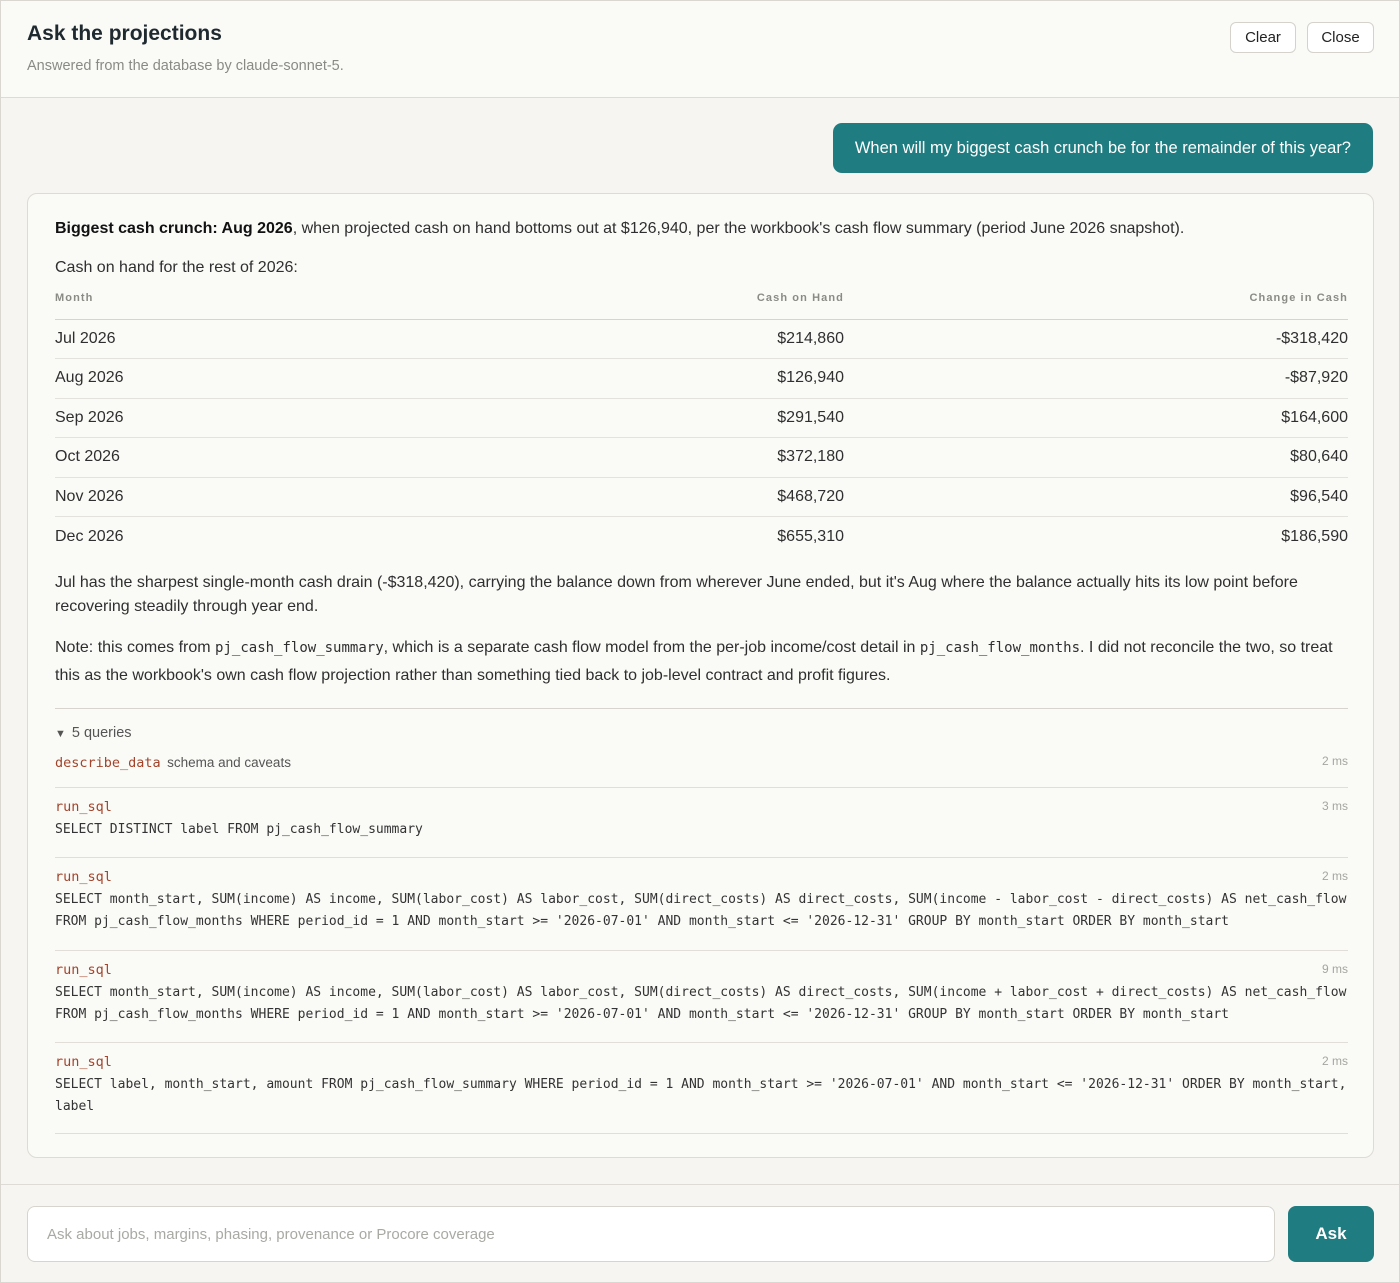 This screenshot has height=1283, width=1400. What do you see at coordinates (1314, 536) in the screenshot?
I see `cell-change-in-cash: $186,590` at bounding box center [1314, 536].